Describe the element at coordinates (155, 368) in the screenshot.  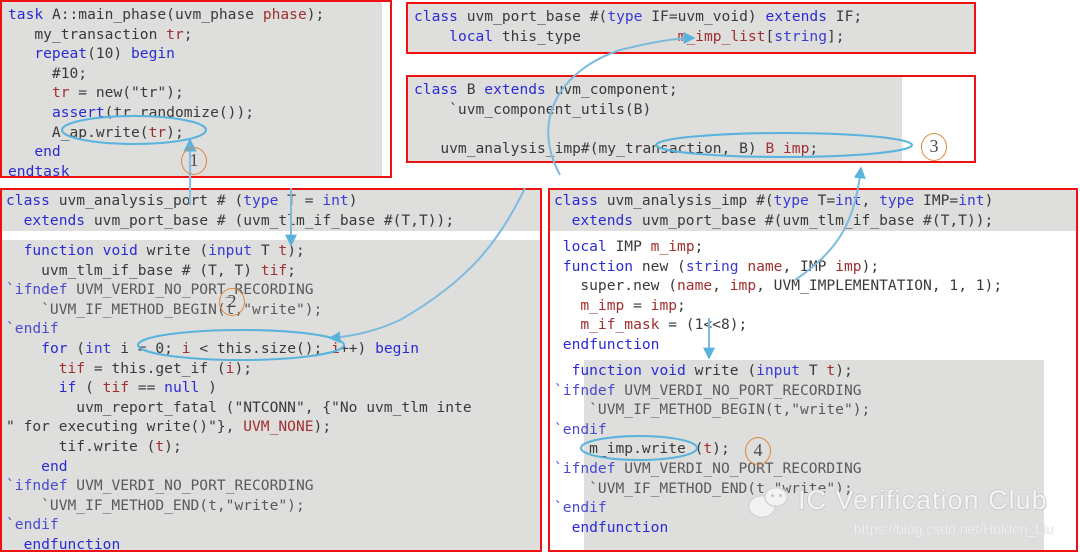
I see `code-token: = this.get_if (` at that location.